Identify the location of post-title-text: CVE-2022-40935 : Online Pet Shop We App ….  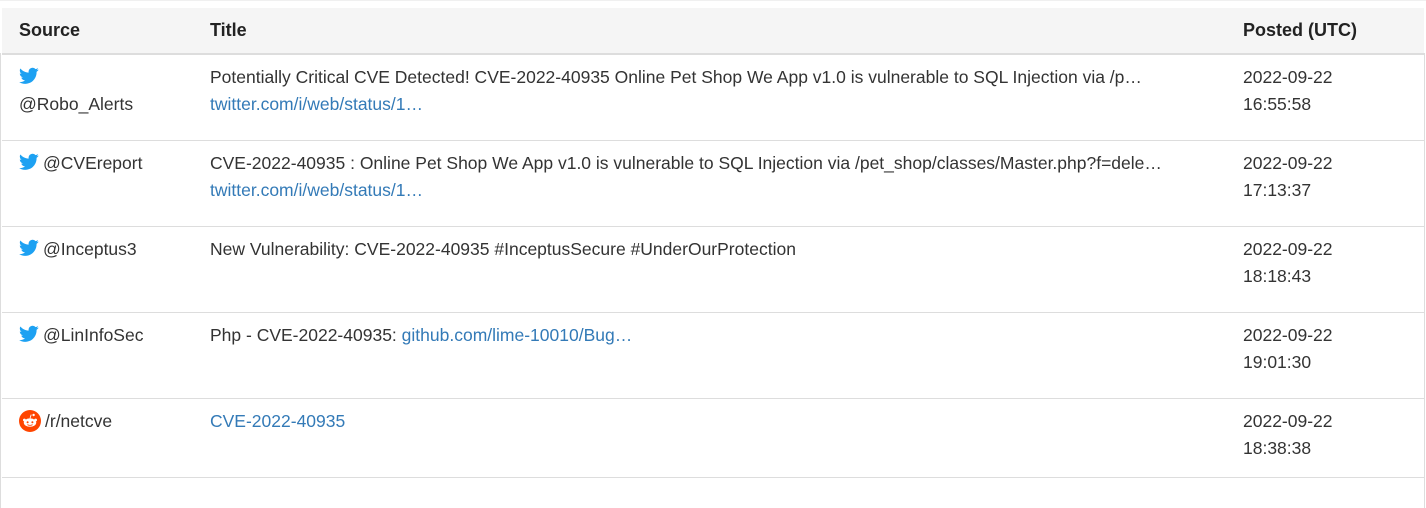
(686, 162).